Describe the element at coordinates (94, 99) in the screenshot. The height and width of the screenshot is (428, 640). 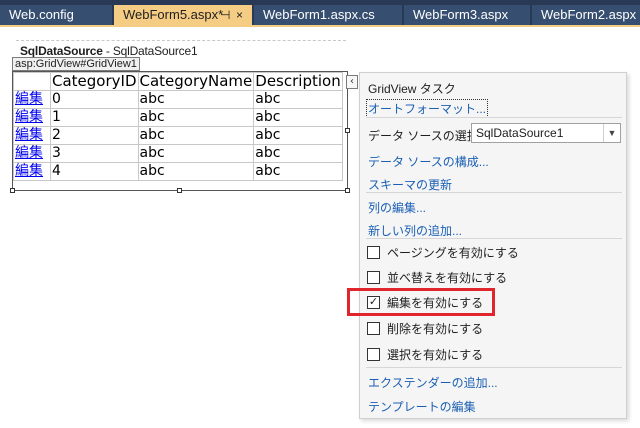
I see `cell-categoryid: 0` at that location.